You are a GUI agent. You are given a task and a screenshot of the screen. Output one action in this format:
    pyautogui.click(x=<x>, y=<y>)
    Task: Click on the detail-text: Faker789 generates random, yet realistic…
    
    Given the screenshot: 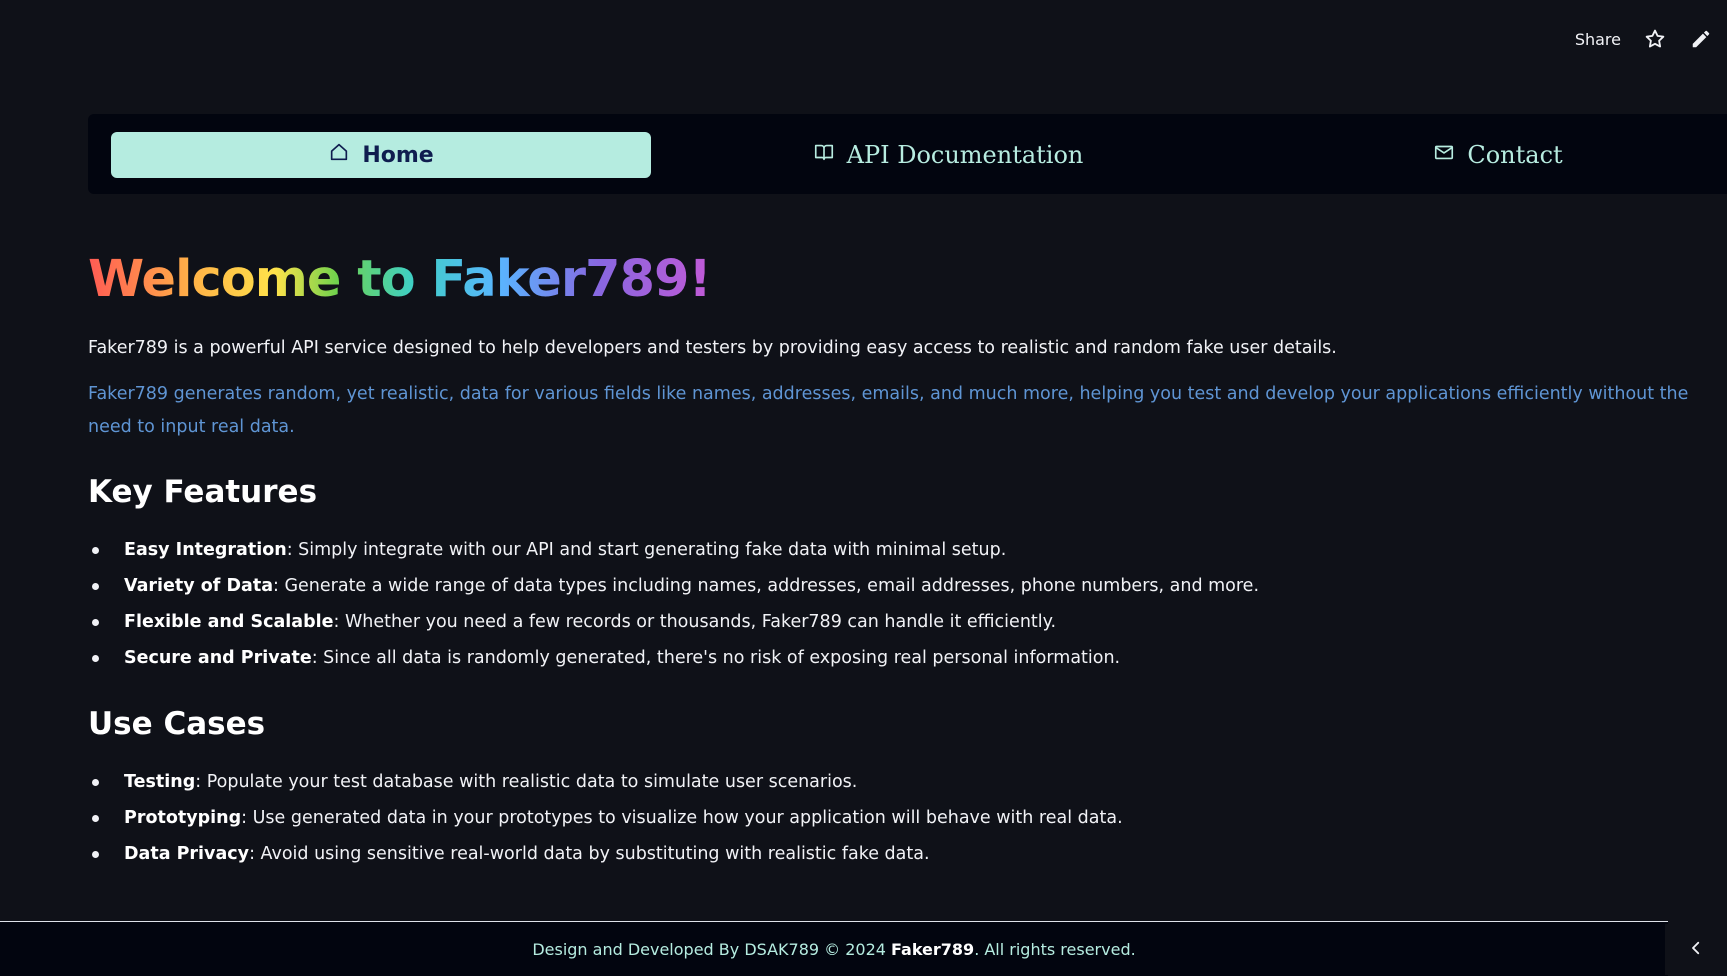 What is the action you would take?
    pyautogui.click(x=888, y=410)
    